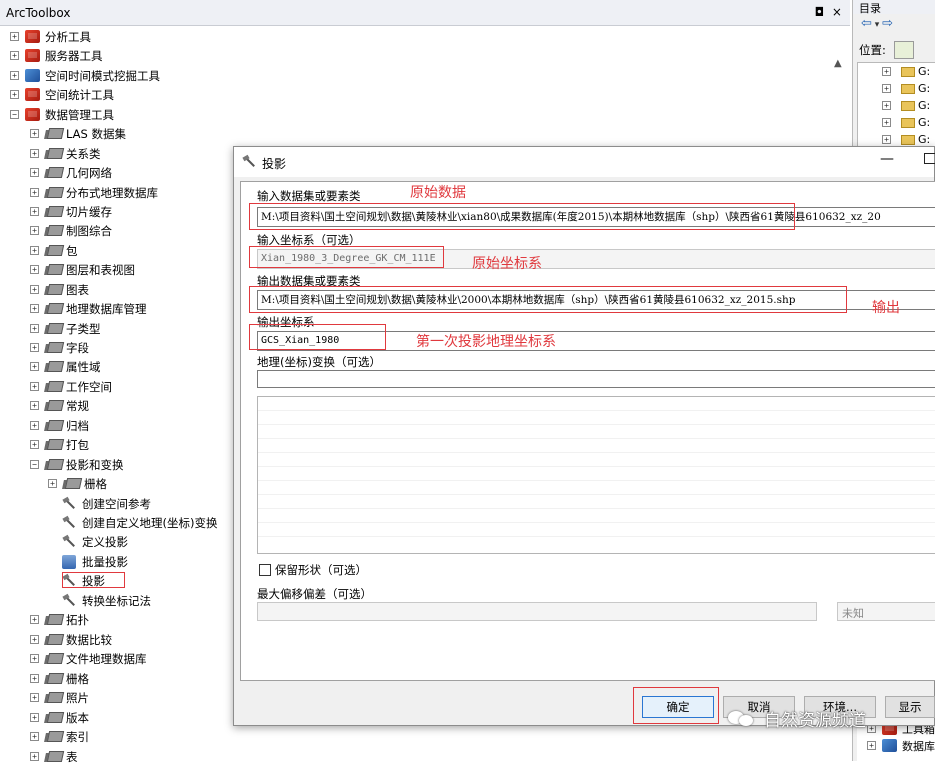  I want to click on back-arrow-icon: ⇦, so click(866, 23).